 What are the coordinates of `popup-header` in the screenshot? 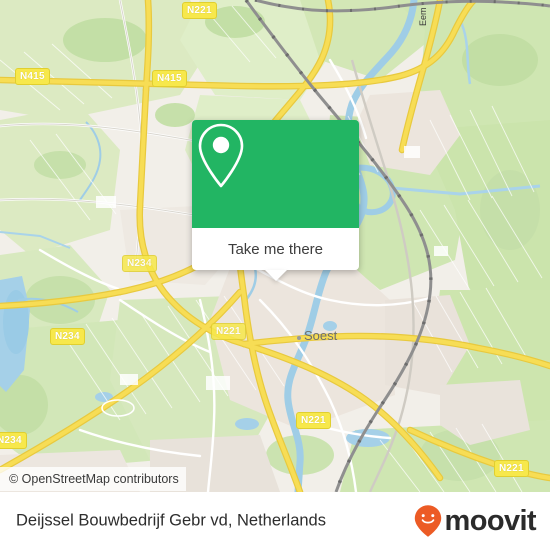 It's located at (275, 174).